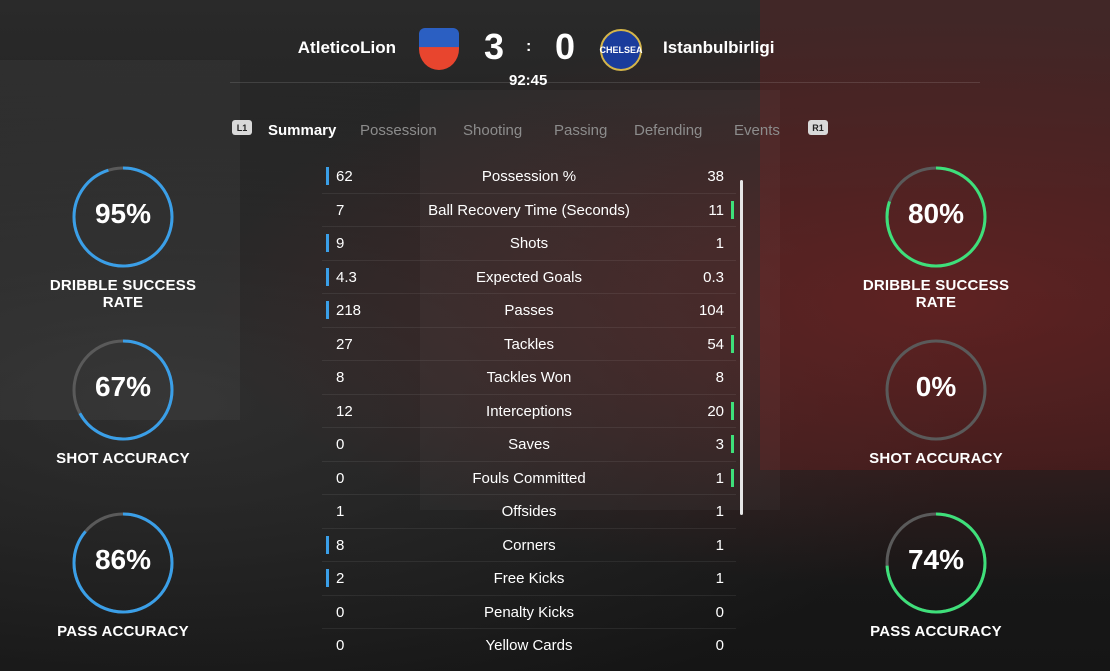  What do you see at coordinates (528, 80) in the screenshot?
I see `match-clock: 92:45` at bounding box center [528, 80].